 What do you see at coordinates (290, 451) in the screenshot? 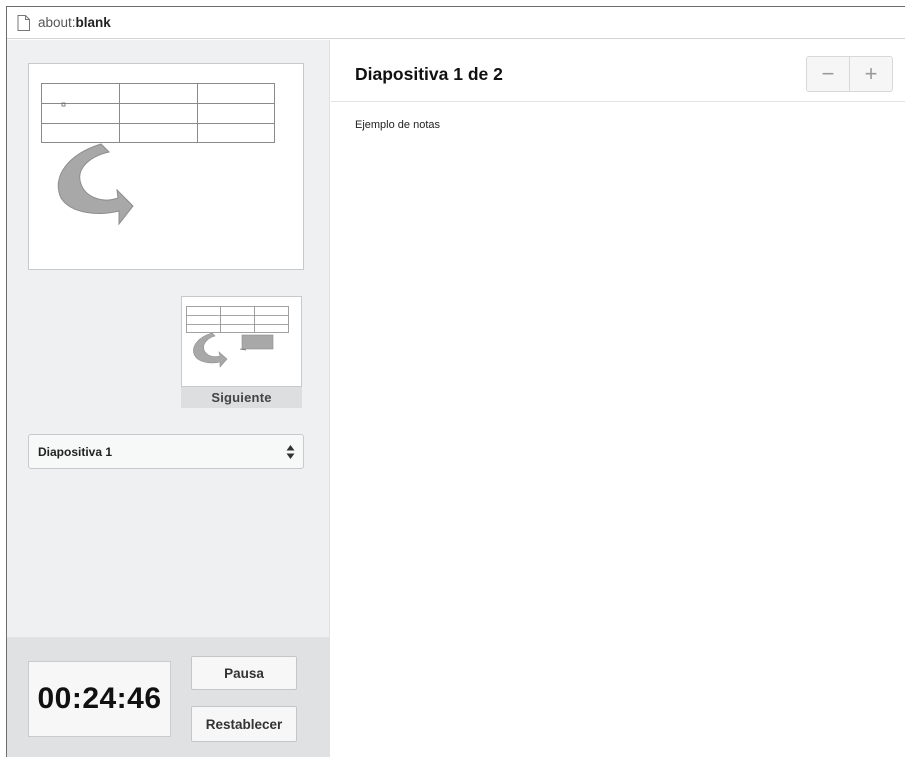
I see `up-down-arrows-icon` at bounding box center [290, 451].